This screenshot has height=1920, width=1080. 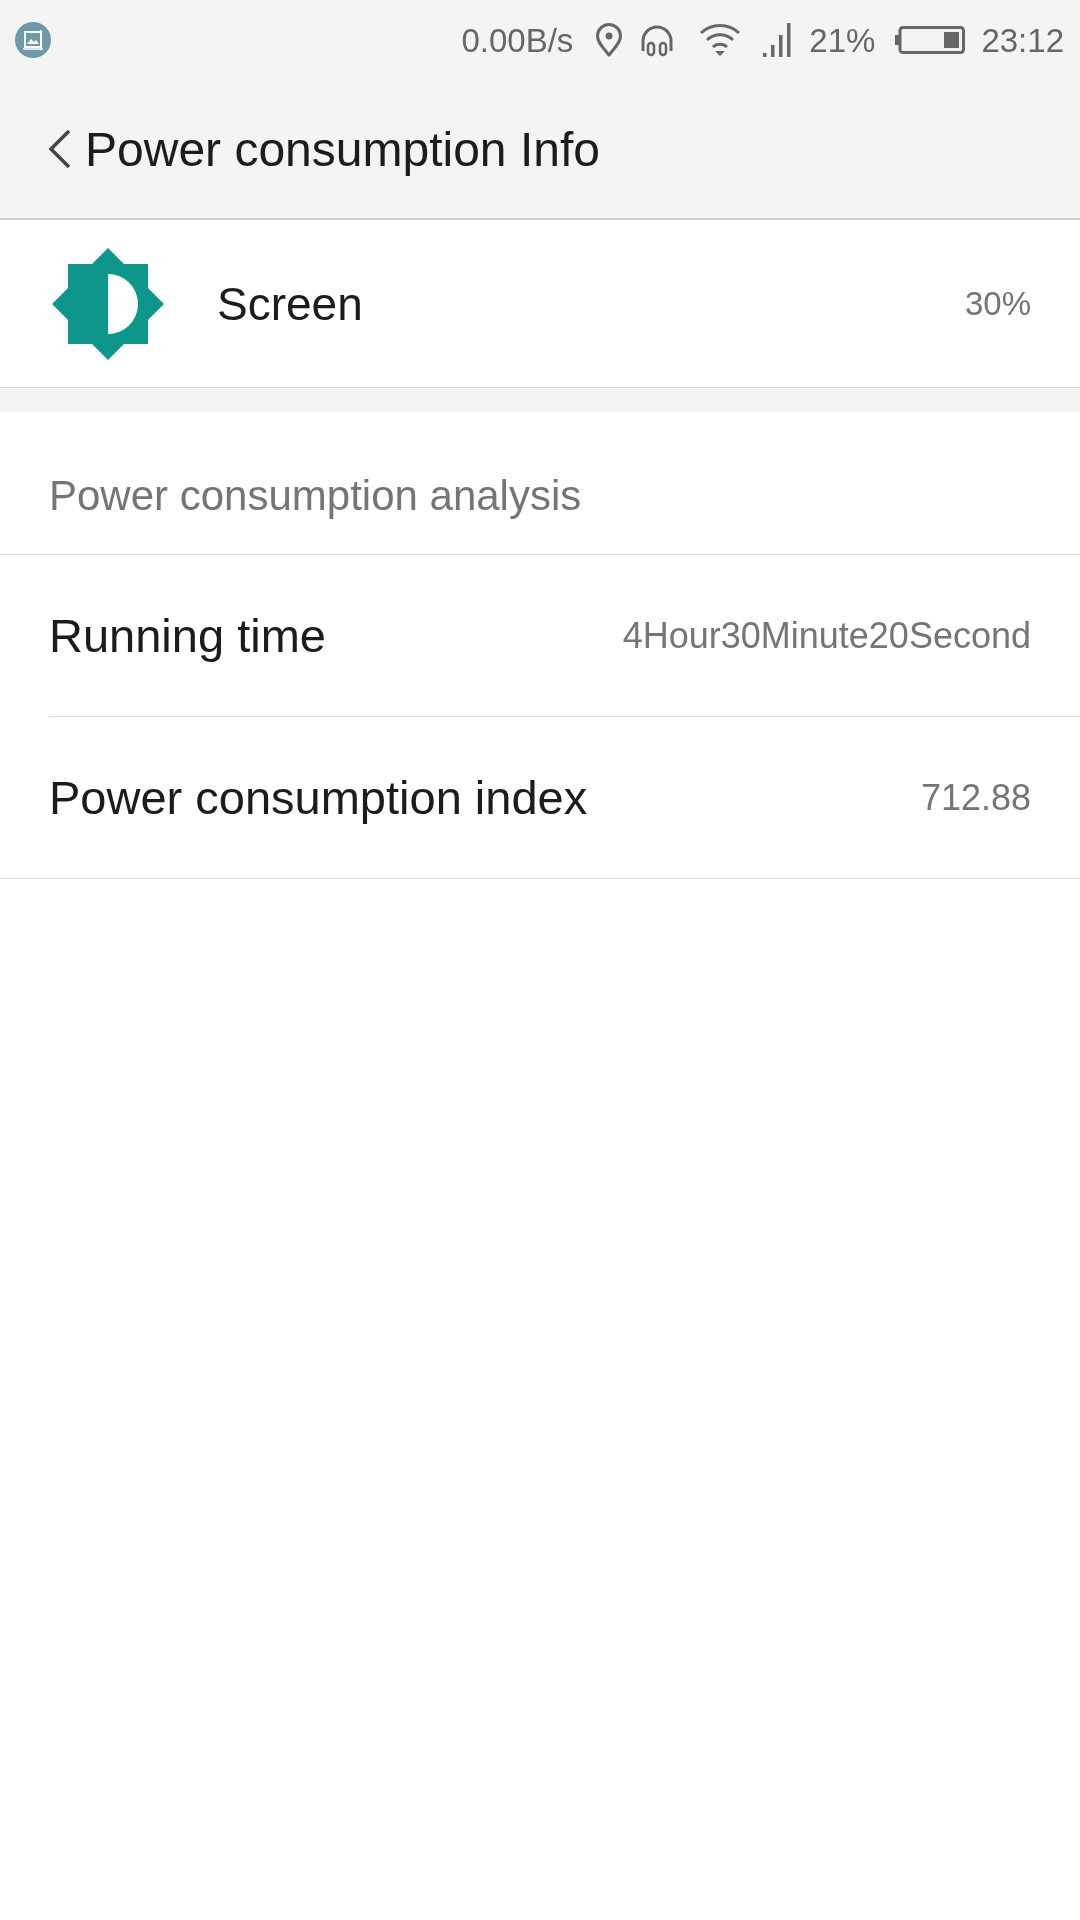 What do you see at coordinates (720, 40) in the screenshot?
I see `wifi-icon` at bounding box center [720, 40].